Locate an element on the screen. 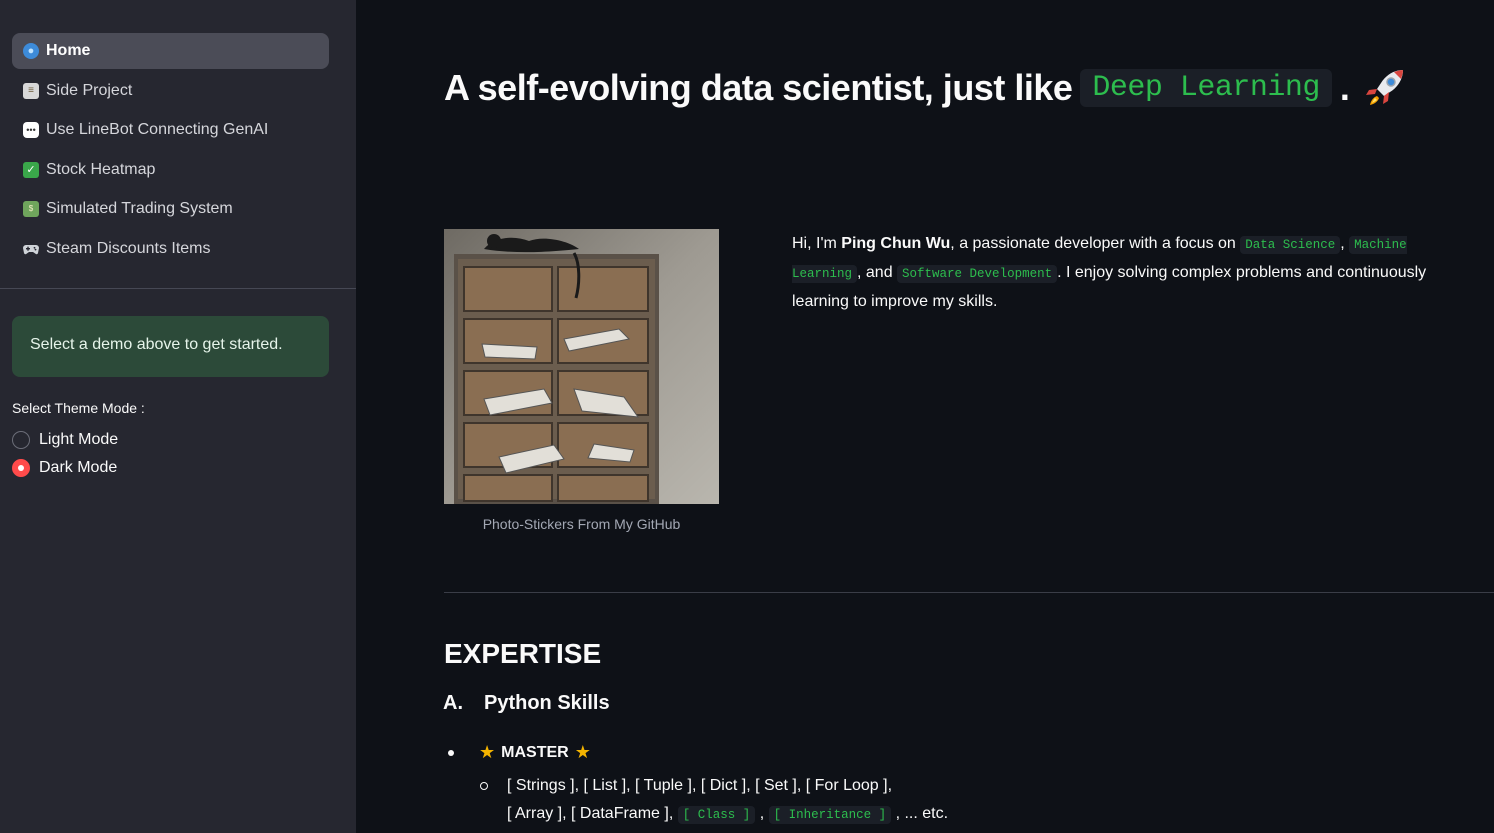  python-skills-heading: A. Python Skills is located at coordinates (526, 703).